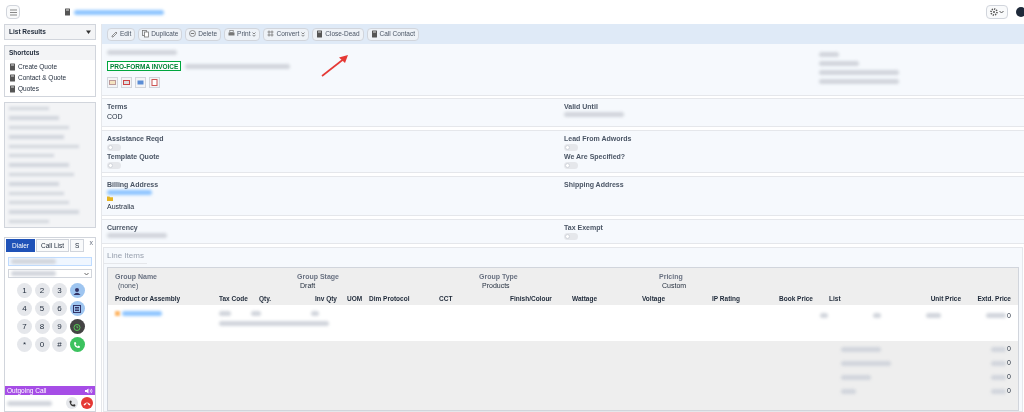 This screenshot has width=1024, height=412. I want to click on caret-icon, so click(88, 32).